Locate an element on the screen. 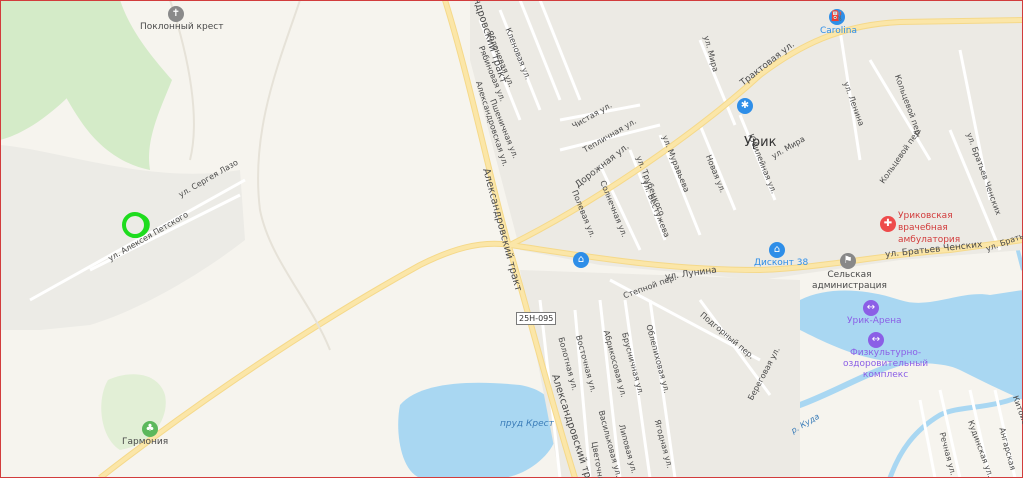 Image resolution: width=1023 pixels, height=478 pixels. road is located at coordinates (294, 175).